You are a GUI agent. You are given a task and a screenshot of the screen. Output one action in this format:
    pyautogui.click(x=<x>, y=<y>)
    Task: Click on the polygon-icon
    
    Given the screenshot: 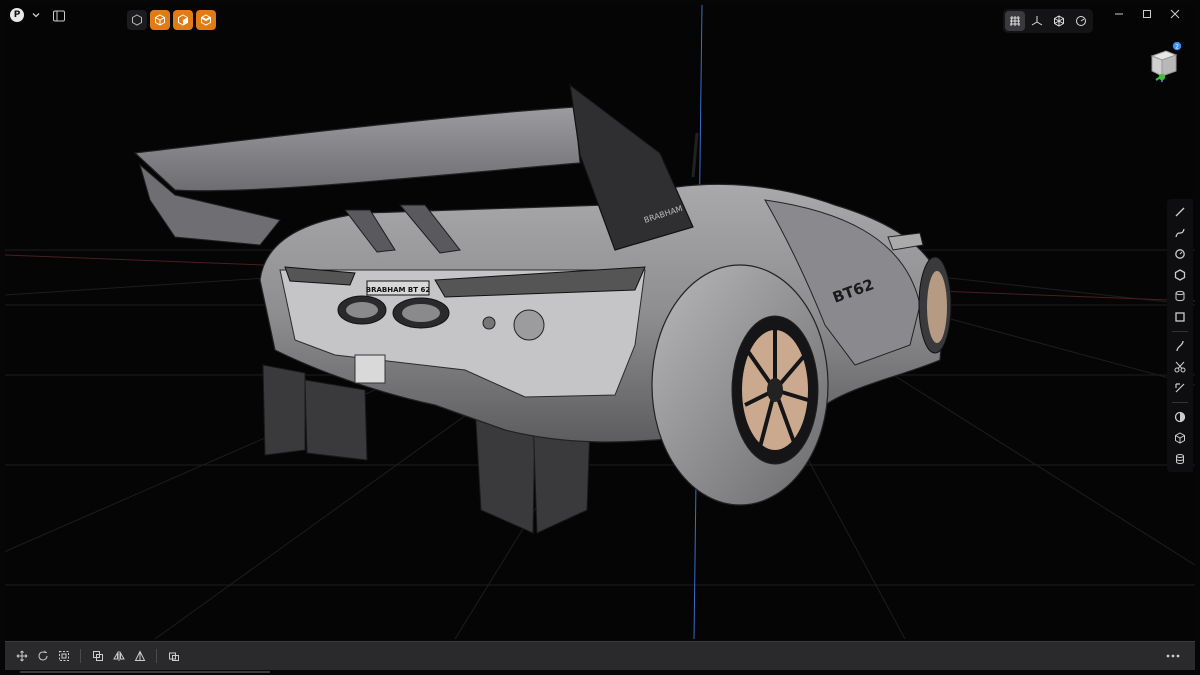 What is the action you would take?
    pyautogui.click(x=1180, y=275)
    